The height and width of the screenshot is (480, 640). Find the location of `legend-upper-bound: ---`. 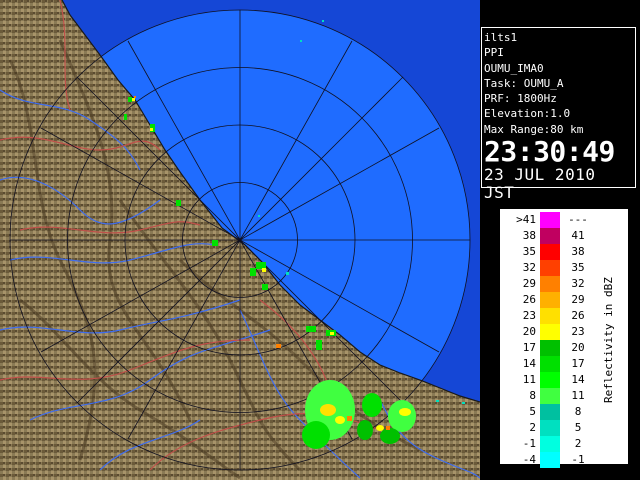

legend-upper-bound: --- is located at coordinates (578, 219).